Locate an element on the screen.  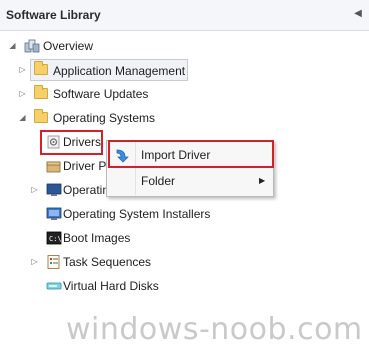
tree-item-virtual-hard-disks: Virtual Hard Disks is located at coordinates (121, 286).